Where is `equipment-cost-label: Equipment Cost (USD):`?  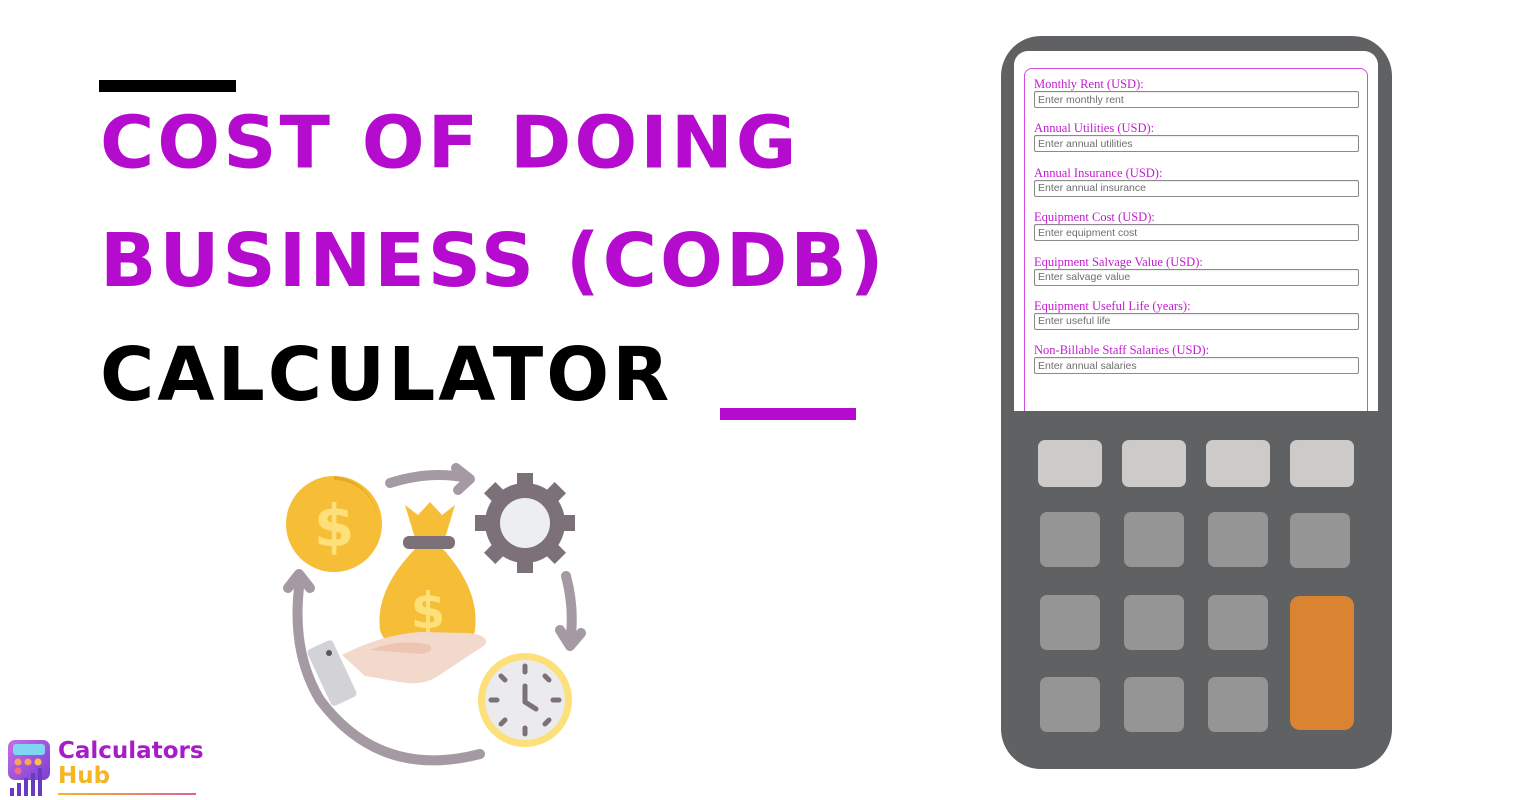 equipment-cost-label: Equipment Cost (USD): is located at coordinates (1094, 217).